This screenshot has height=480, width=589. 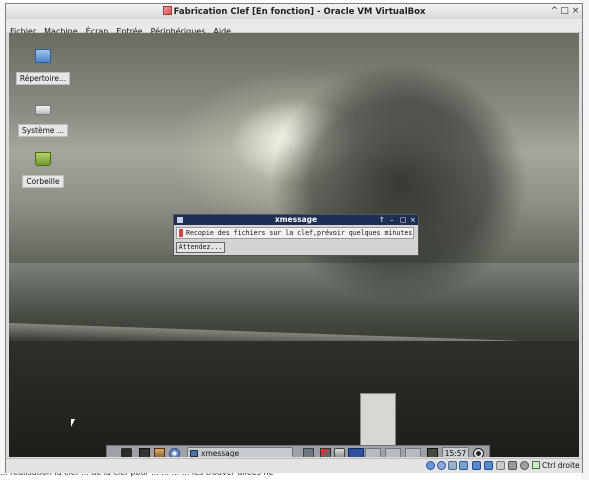 What do you see at coordinates (512, 465) in the screenshot?
I see `cpu-status-icon` at bounding box center [512, 465].